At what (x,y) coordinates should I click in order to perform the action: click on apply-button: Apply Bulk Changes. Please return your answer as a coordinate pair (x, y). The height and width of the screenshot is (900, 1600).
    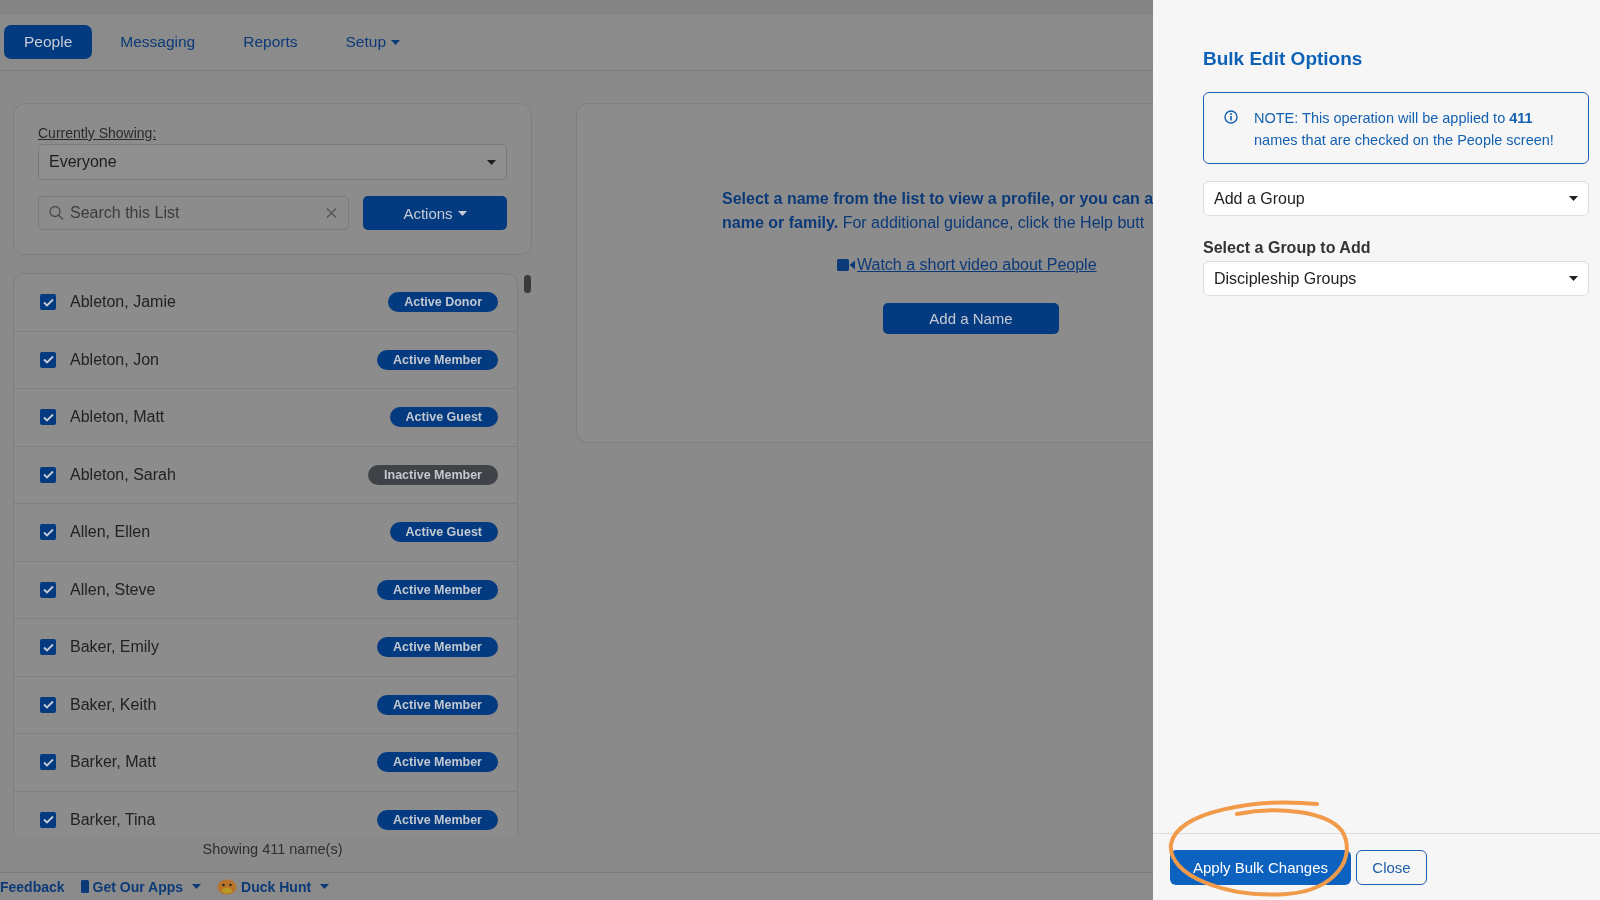
    Looking at the image, I should click on (1260, 867).